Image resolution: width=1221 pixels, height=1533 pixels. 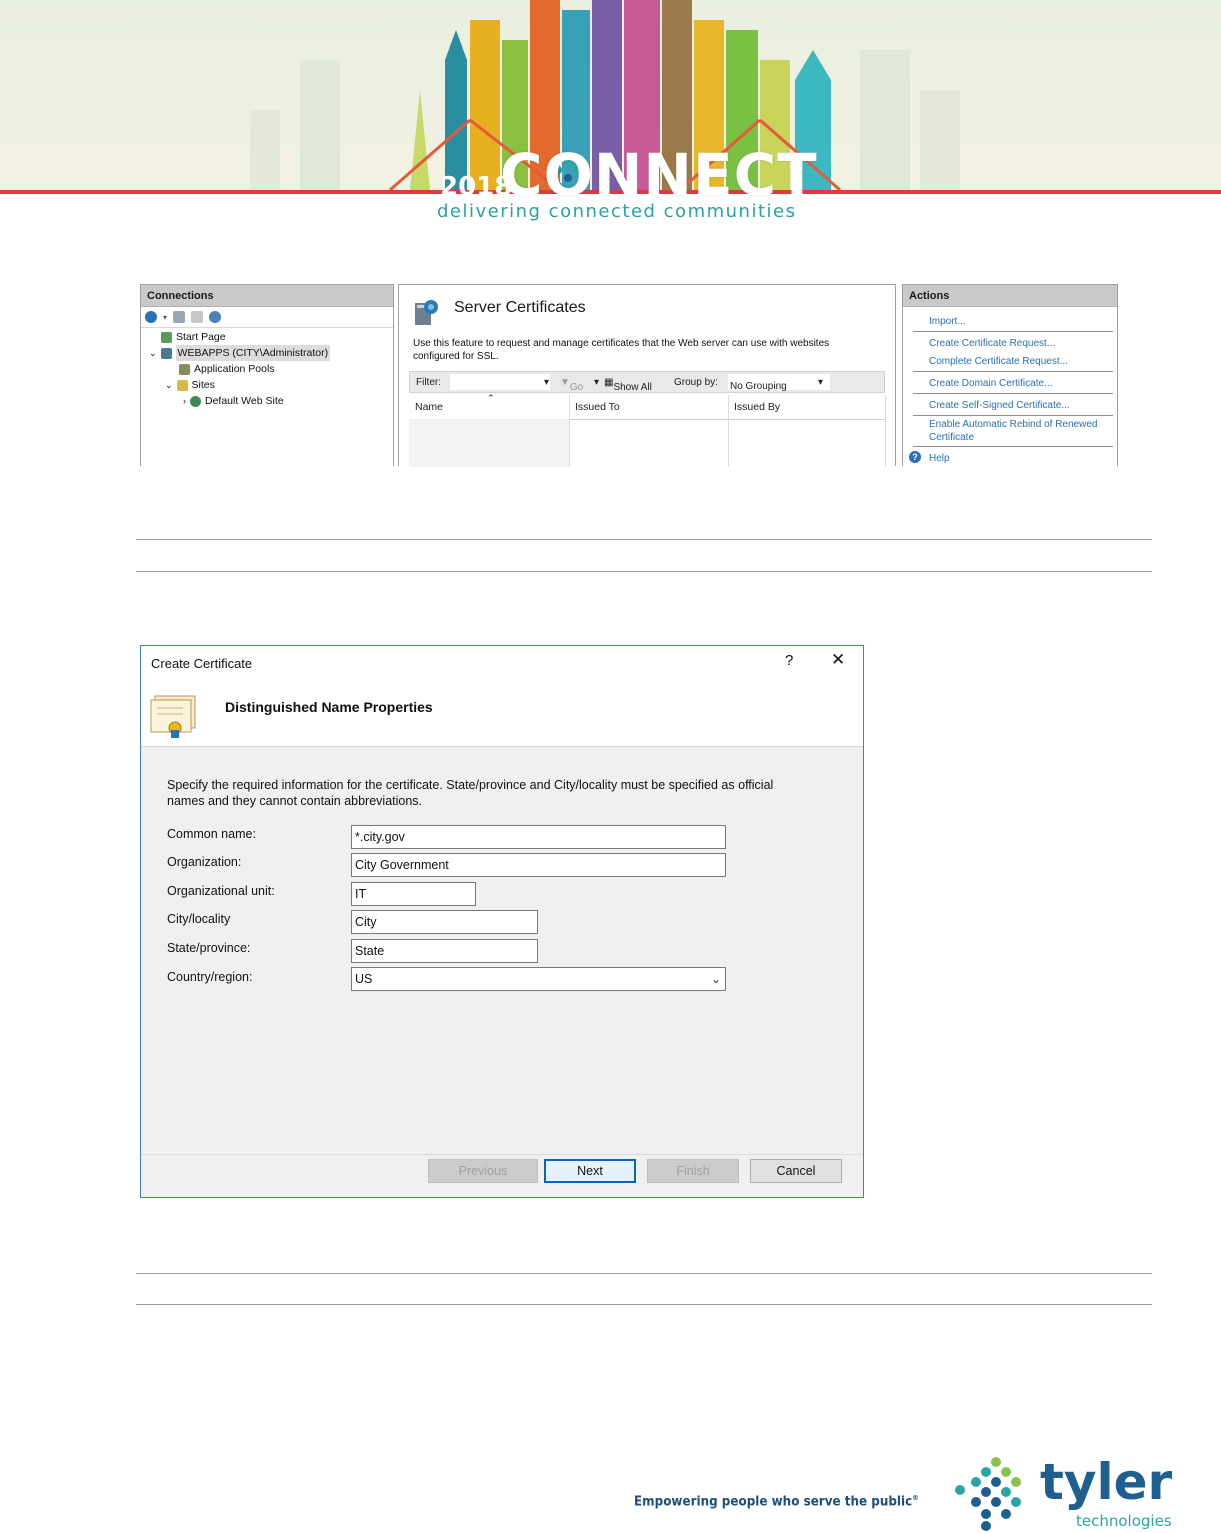 What do you see at coordinates (444, 922) in the screenshot?
I see `city-locality-input: City` at bounding box center [444, 922].